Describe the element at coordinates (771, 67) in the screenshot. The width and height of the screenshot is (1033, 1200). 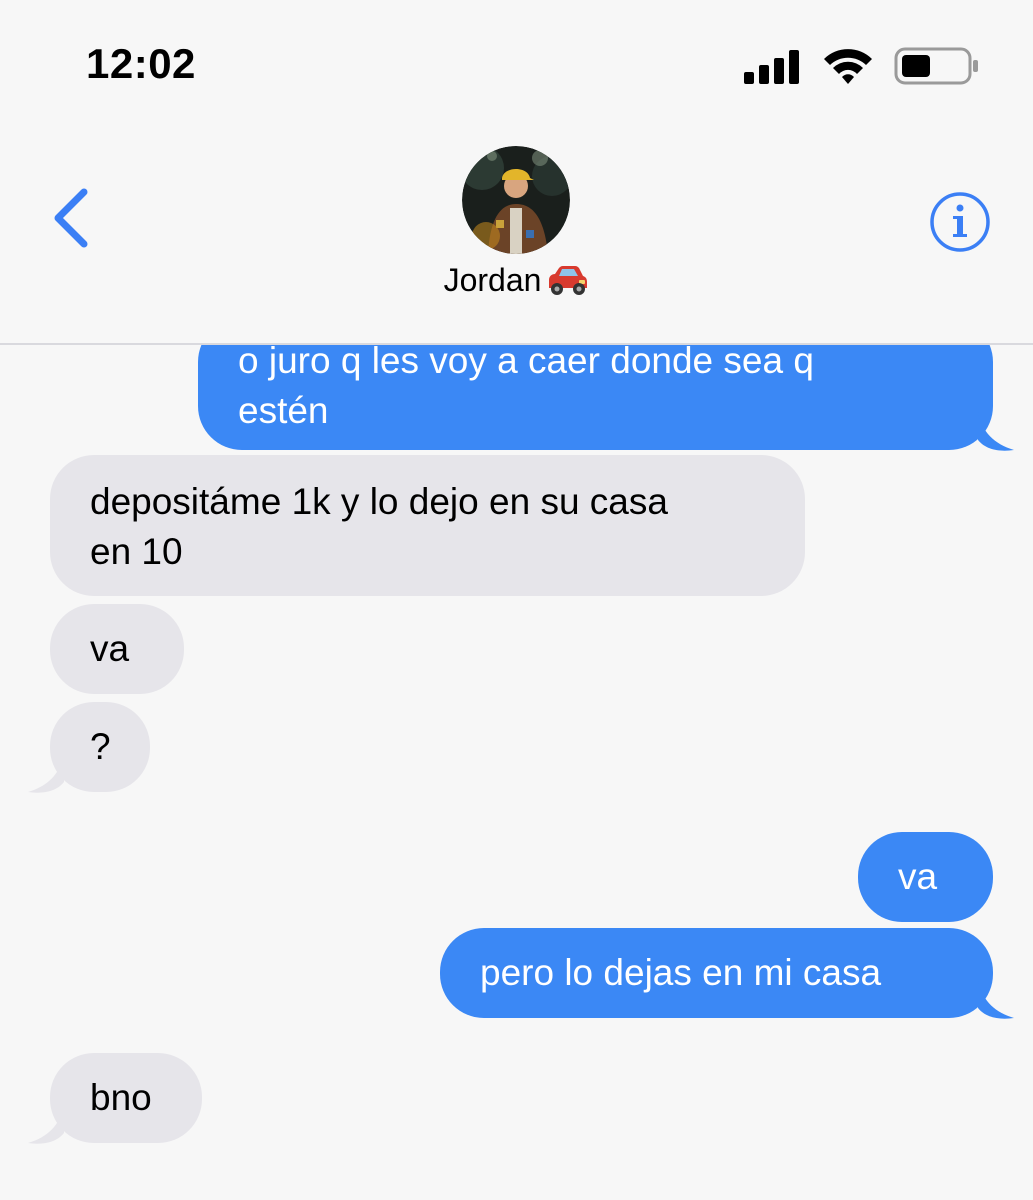
I see `signal-icon` at that location.